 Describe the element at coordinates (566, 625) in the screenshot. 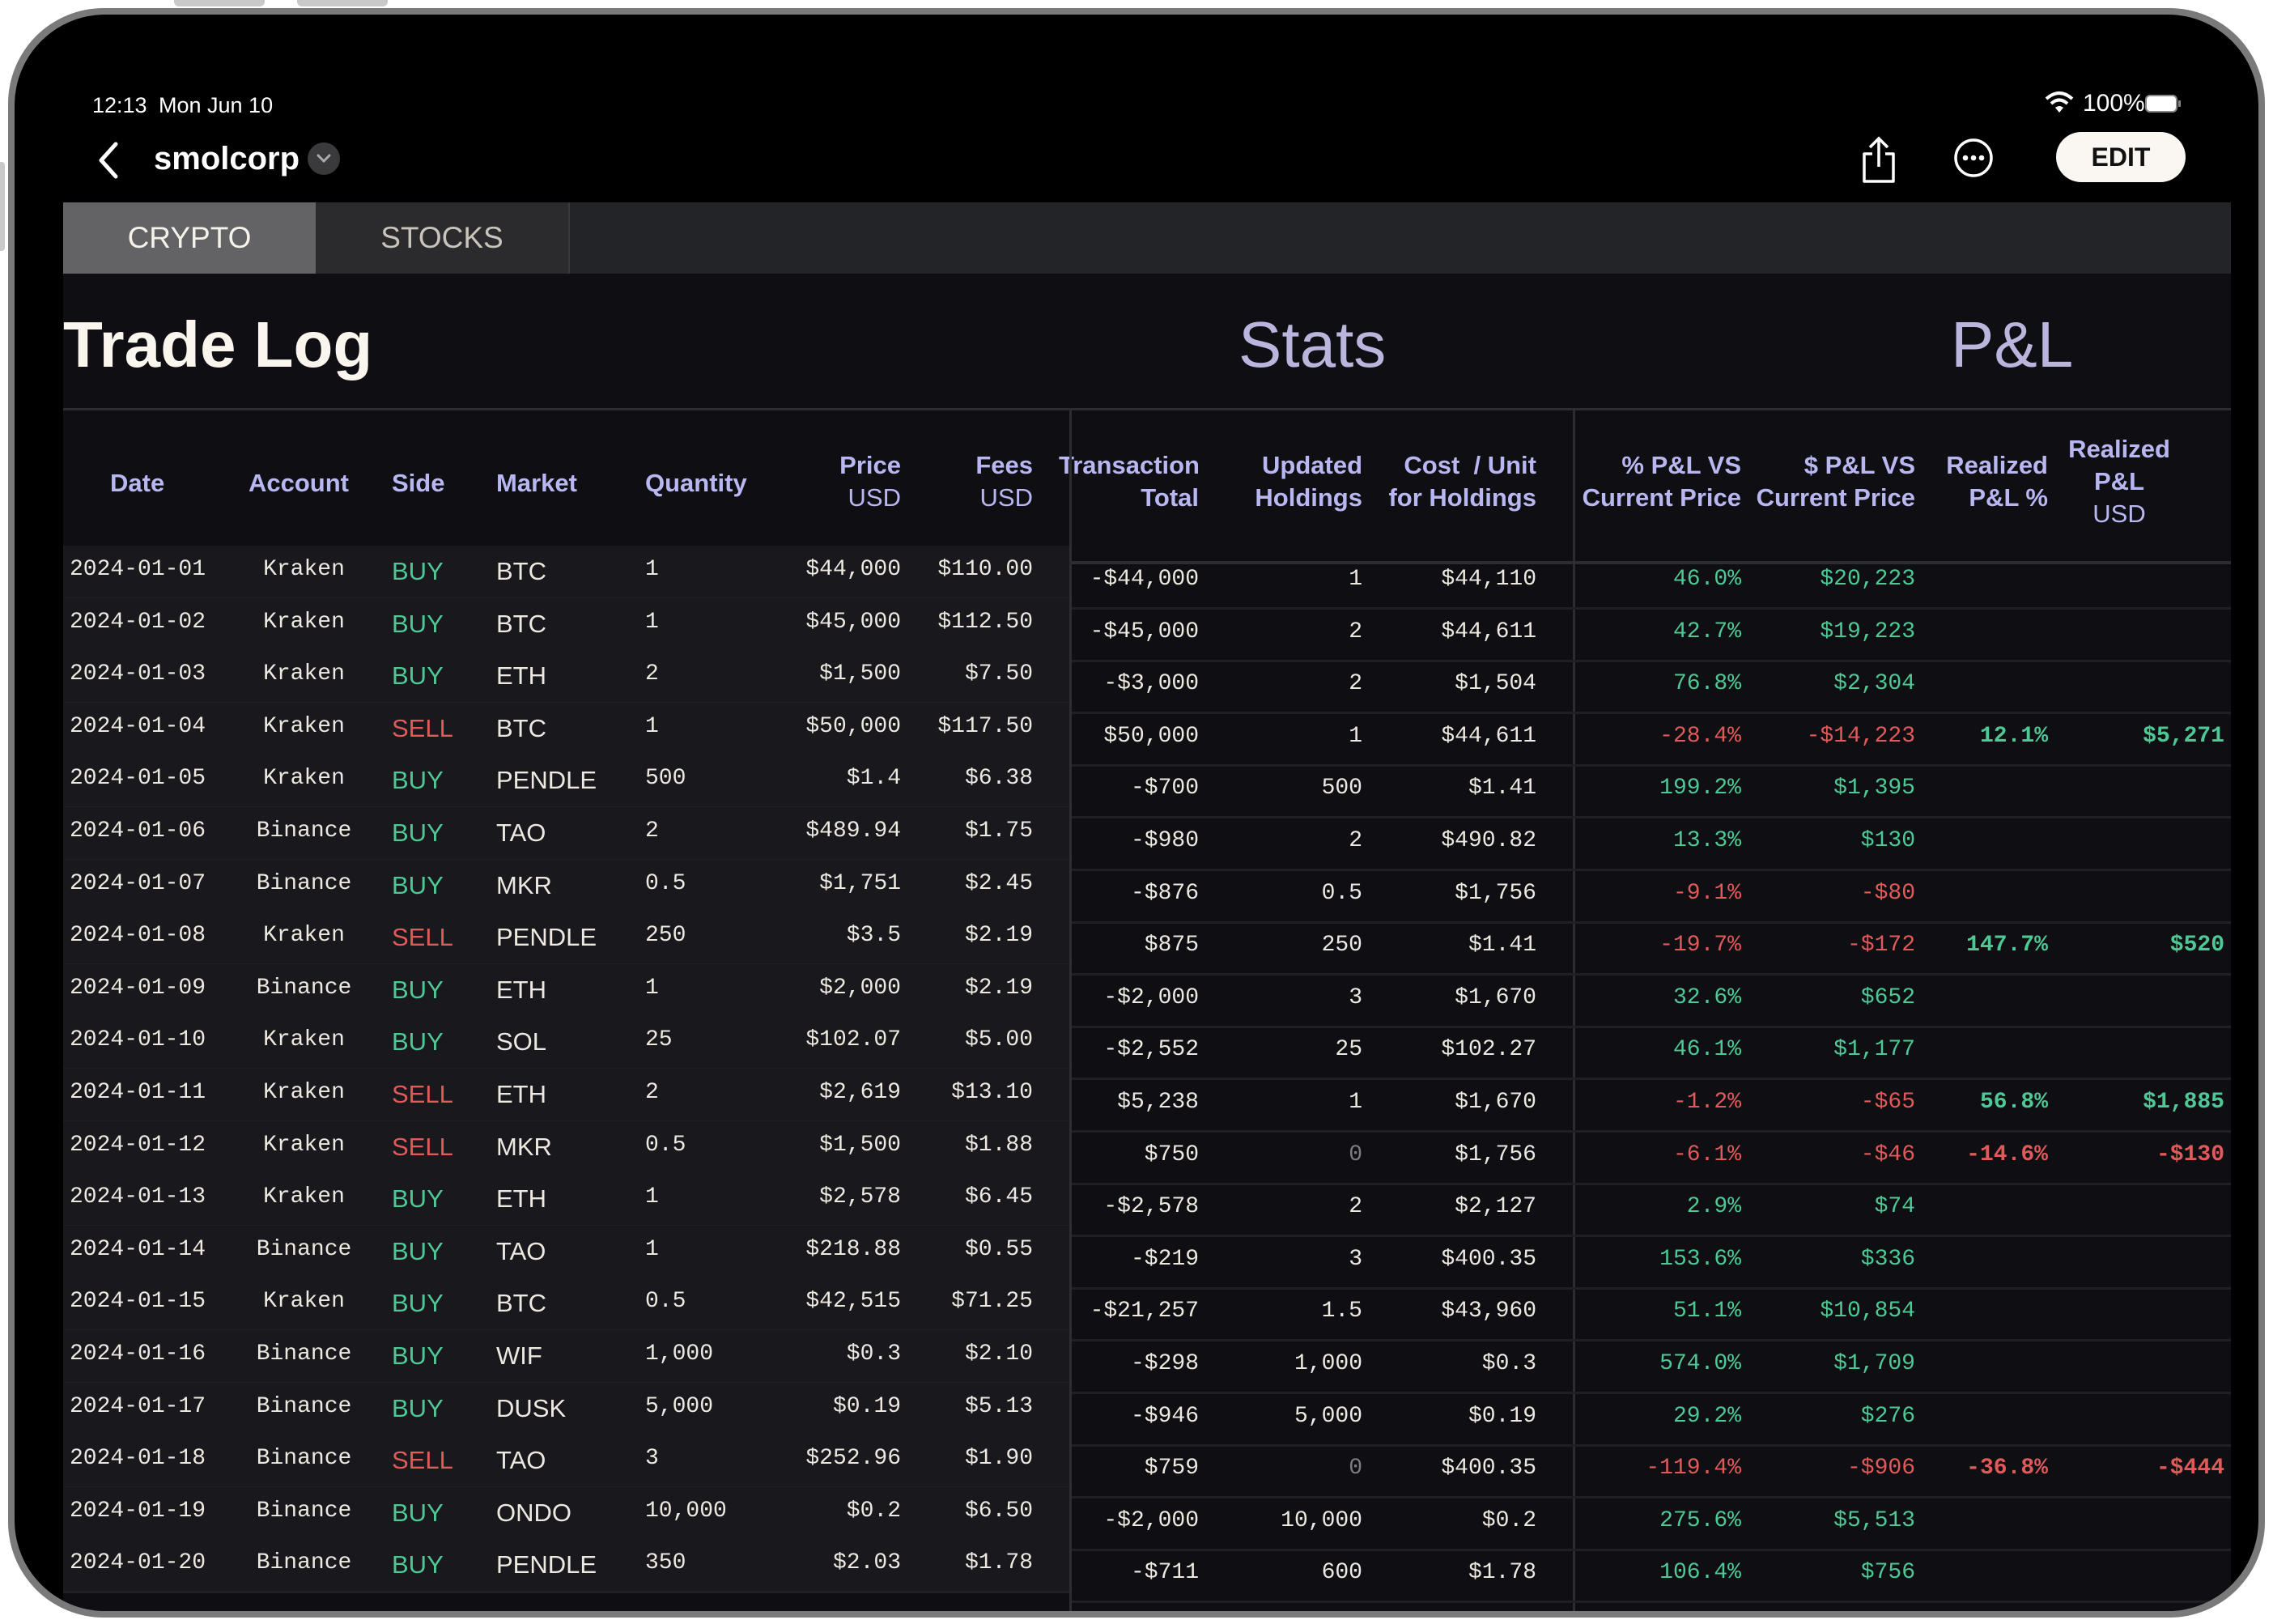

I see `table-row: 2024-01-02 Kraken BUY BTC 1 $45,000 $112.50` at that location.